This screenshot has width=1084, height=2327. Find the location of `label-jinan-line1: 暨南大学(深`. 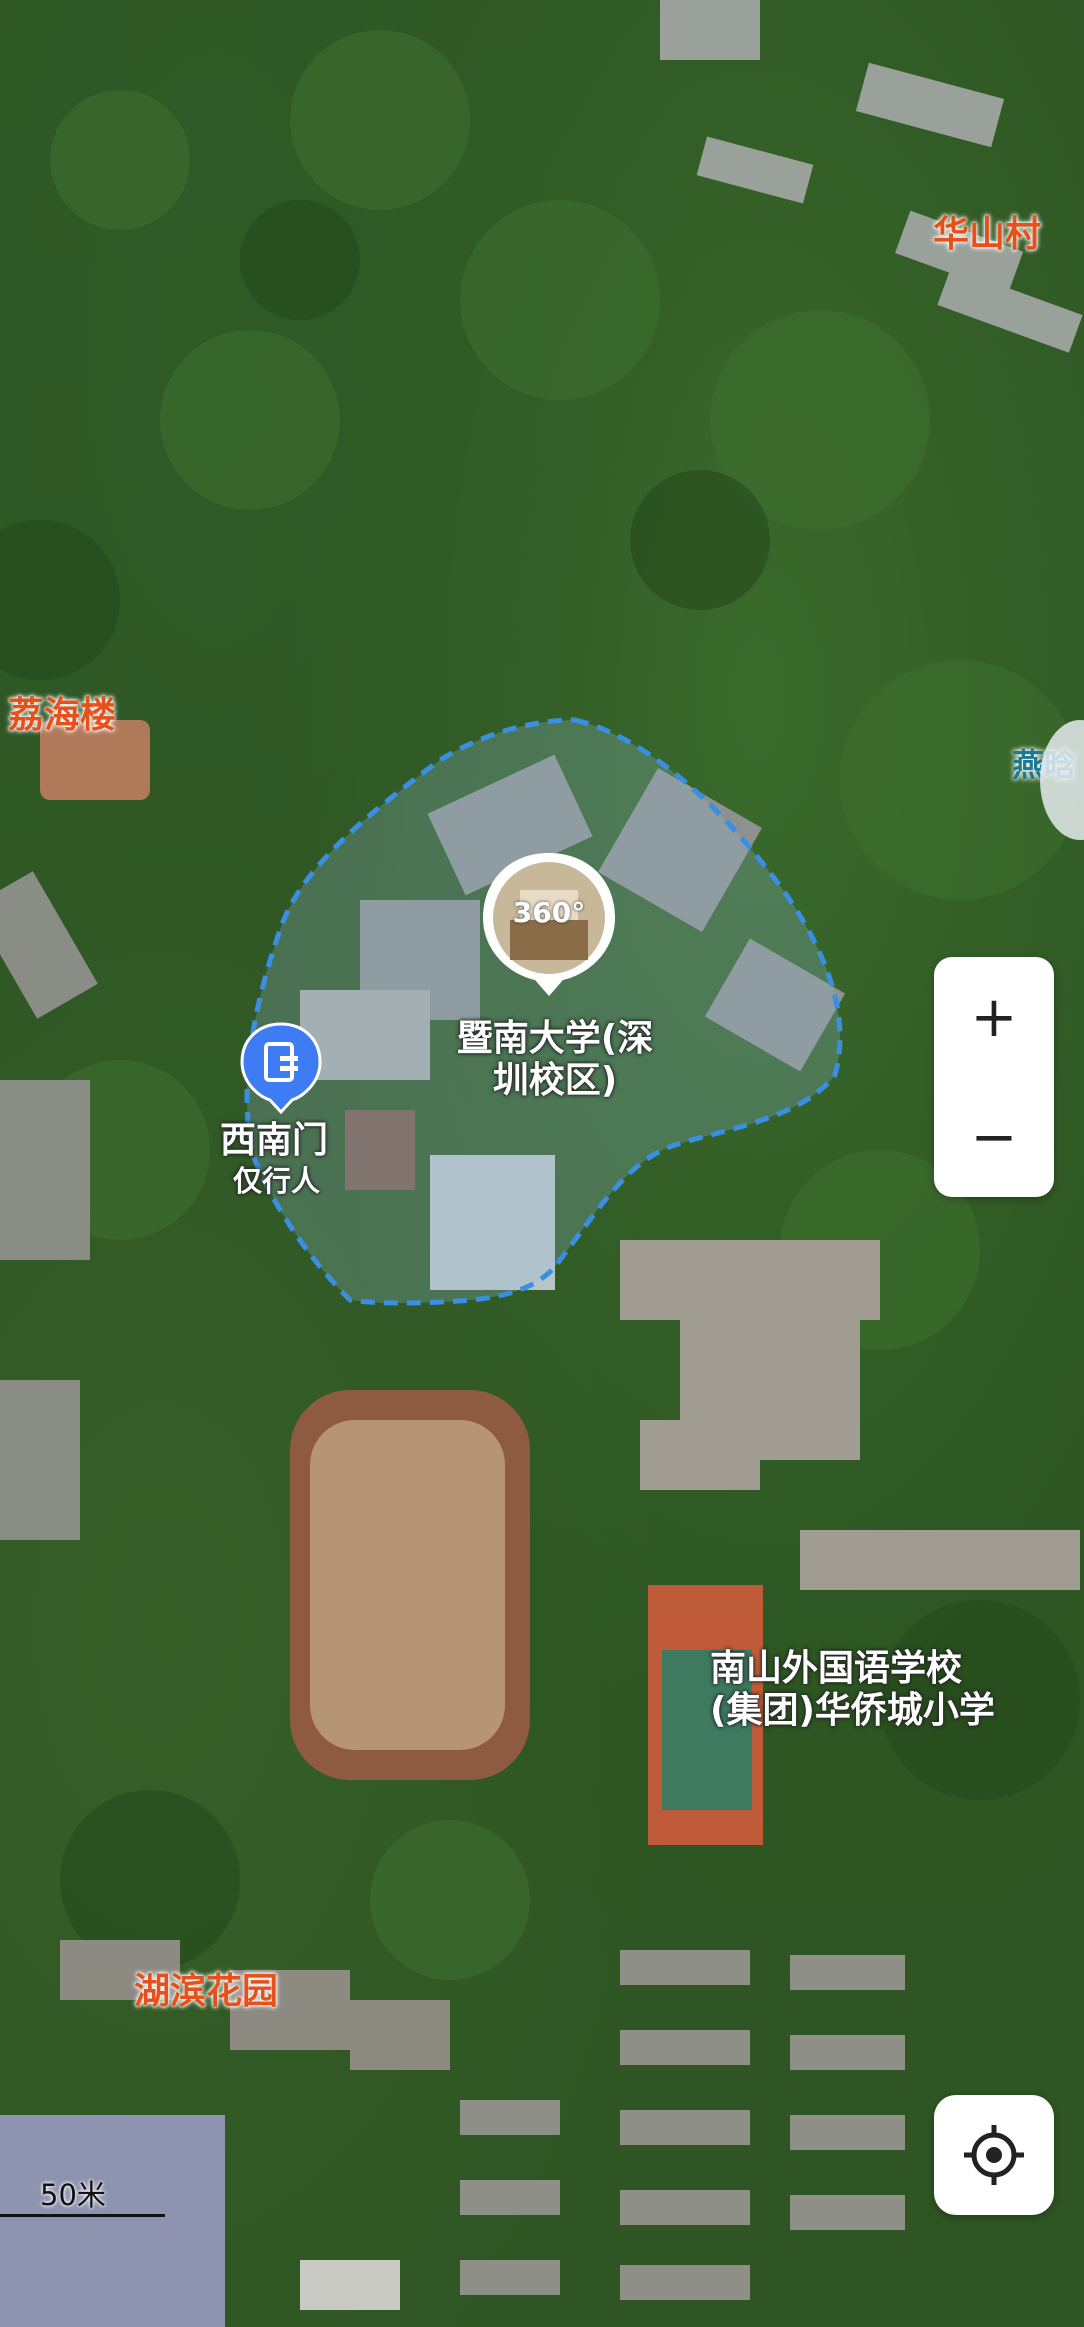

label-jinan-line1: 暨南大学(深 is located at coordinates (555, 1038).